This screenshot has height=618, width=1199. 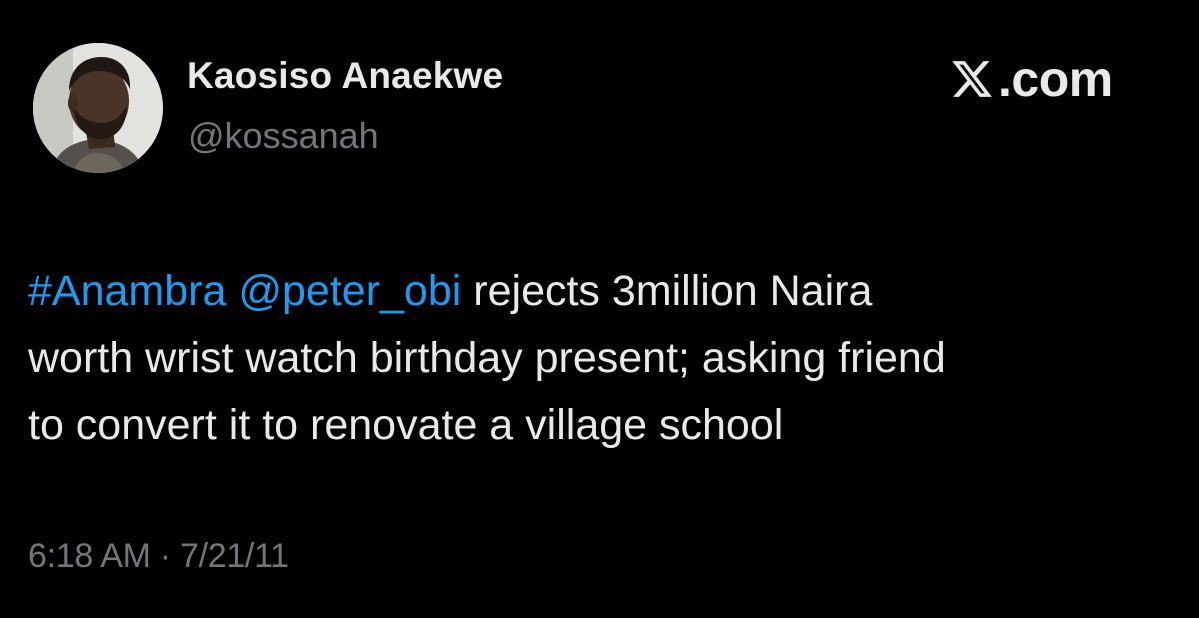 I want to click on x-logo-icon, so click(x=972, y=79).